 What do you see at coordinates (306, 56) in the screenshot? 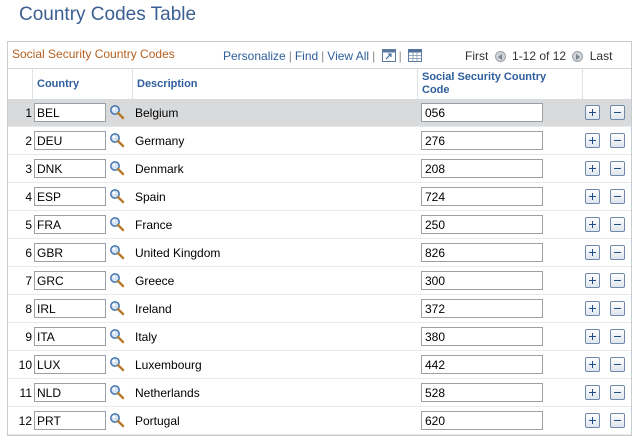
I see `find-link: Find` at bounding box center [306, 56].